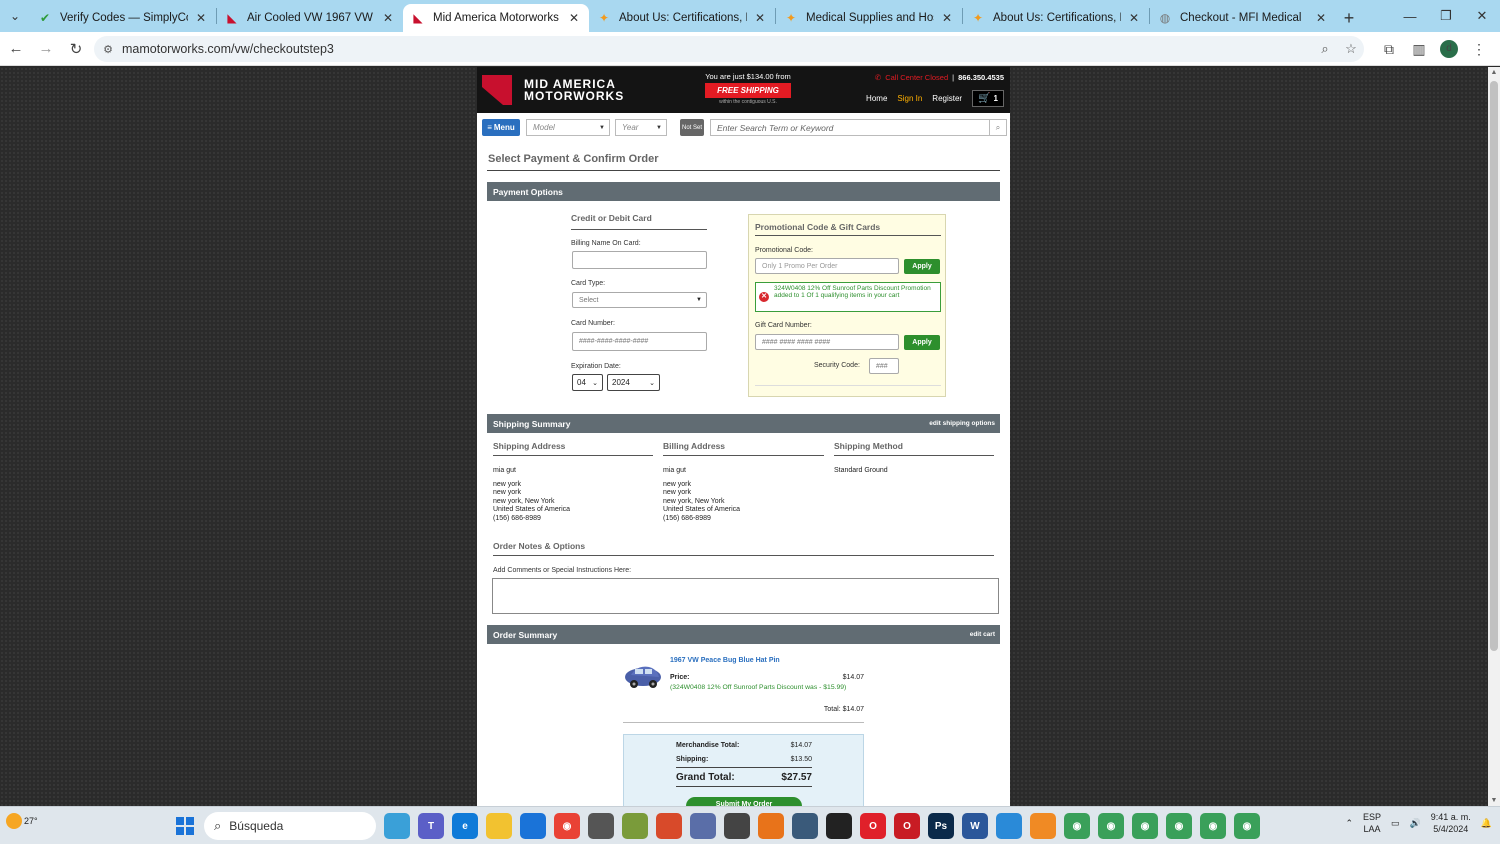 Image resolution: width=1500 pixels, height=844 pixels. Describe the element at coordinates (941, 826) in the screenshot. I see `photoshop-icon: Ps` at that location.